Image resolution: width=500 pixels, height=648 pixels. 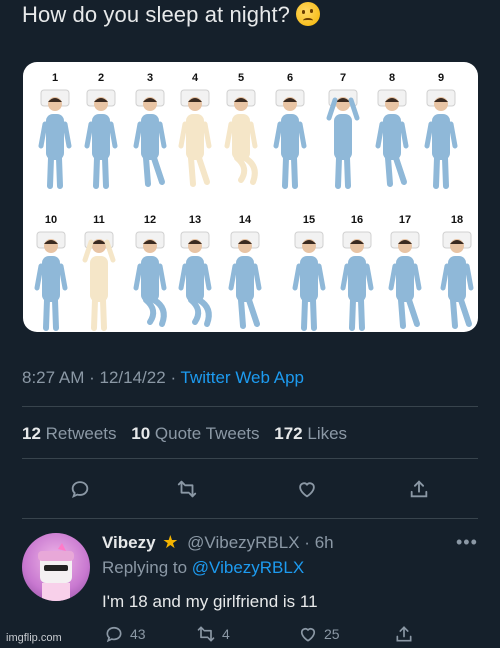 I want to click on reply-author-name: Vibezy, so click(x=129, y=542).